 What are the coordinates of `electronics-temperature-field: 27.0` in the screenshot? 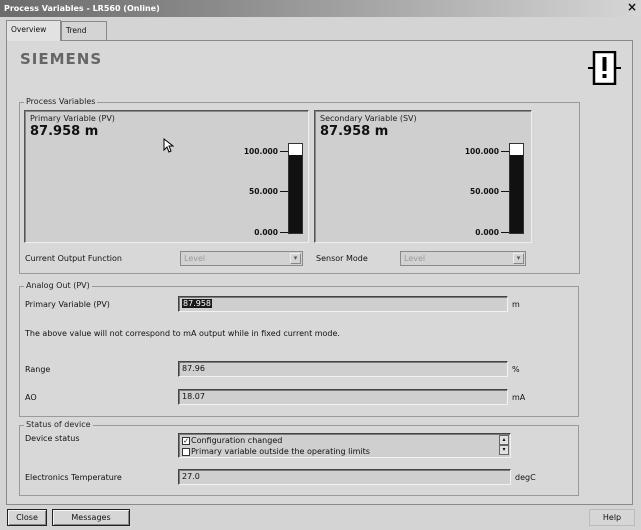 It's located at (344, 477).